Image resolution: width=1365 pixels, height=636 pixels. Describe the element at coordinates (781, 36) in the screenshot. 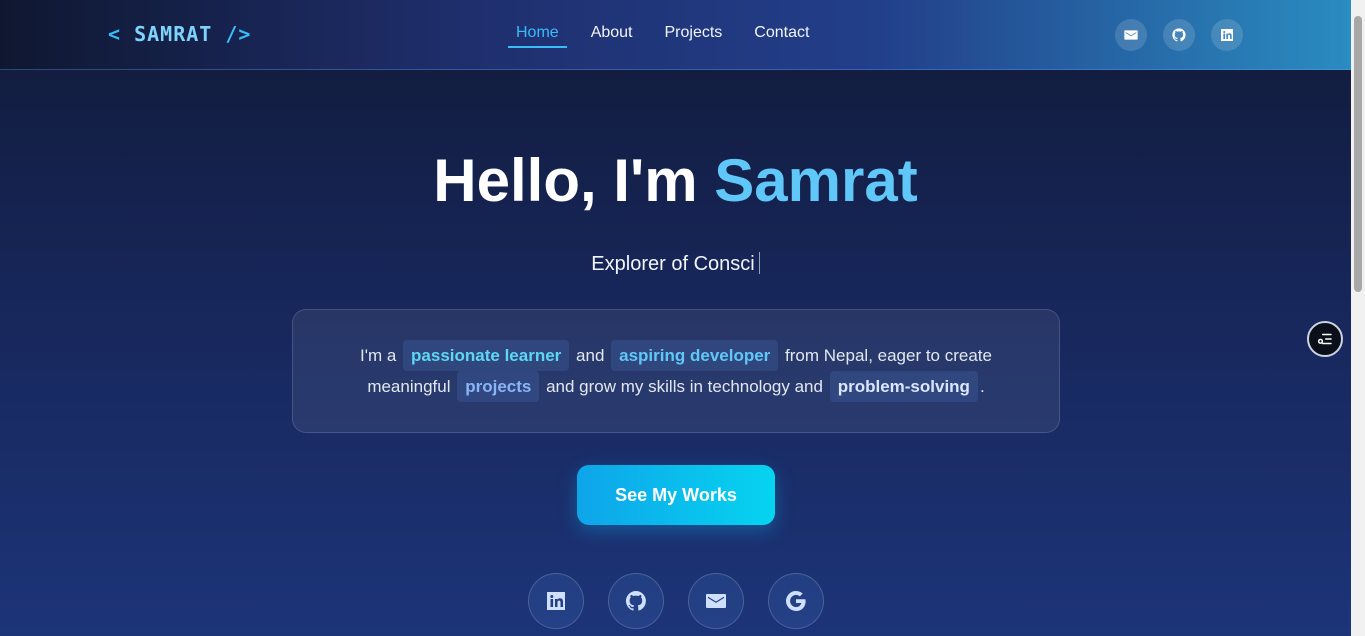

I see `nav-link-contact: Contact` at that location.